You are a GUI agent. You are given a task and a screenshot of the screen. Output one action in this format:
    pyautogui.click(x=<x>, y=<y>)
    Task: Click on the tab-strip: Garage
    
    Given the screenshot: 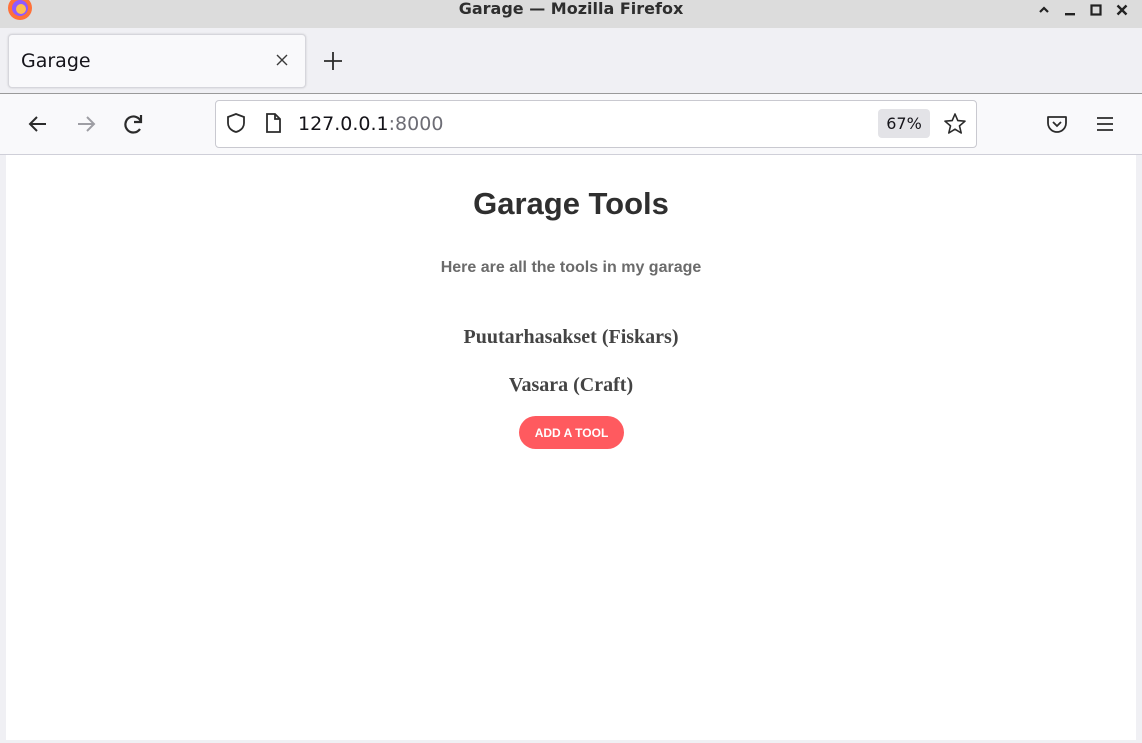 What is the action you would take?
    pyautogui.click(x=571, y=61)
    